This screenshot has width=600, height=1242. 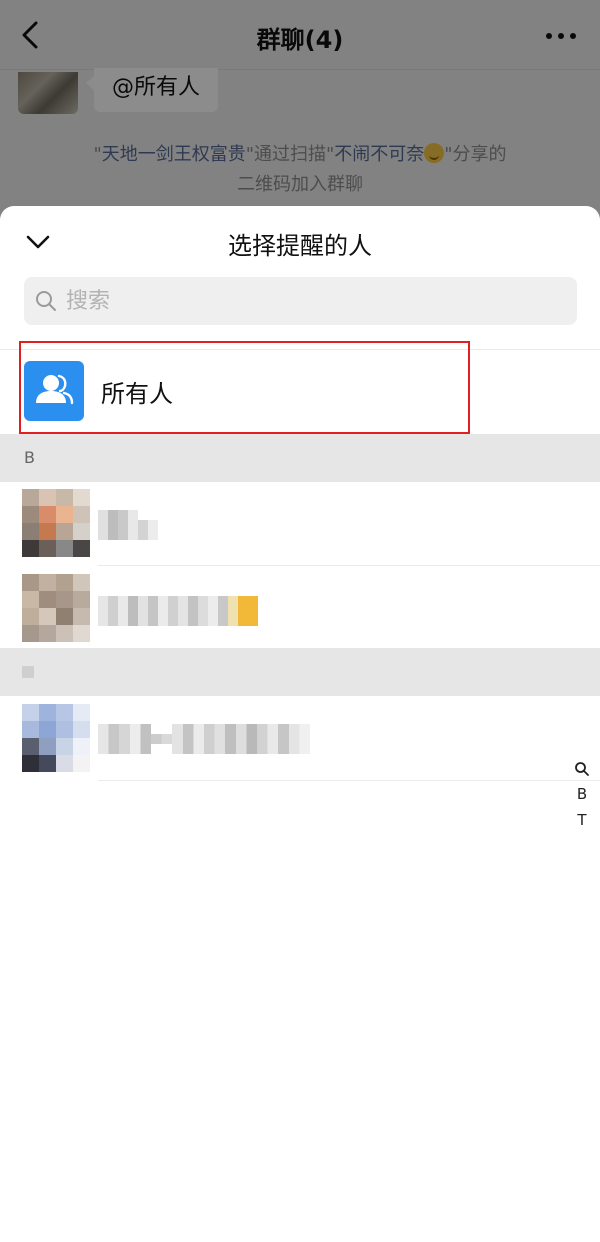 I want to click on group-people-icon, so click(x=54, y=391).